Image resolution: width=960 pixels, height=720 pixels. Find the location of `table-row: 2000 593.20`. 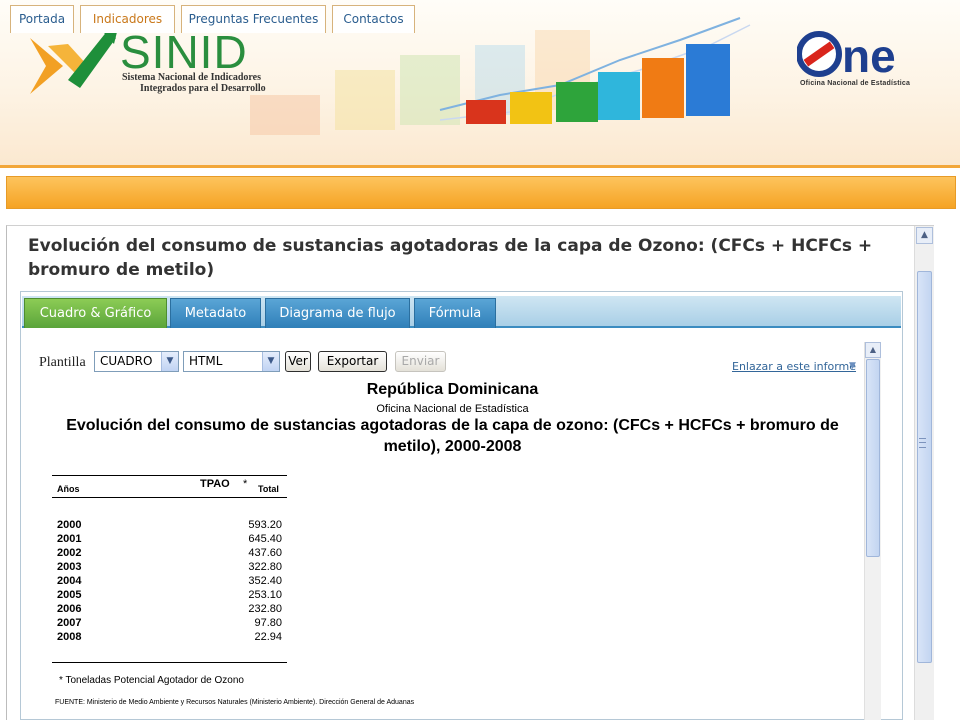

table-row: 2000 593.20 is located at coordinates (169, 525).